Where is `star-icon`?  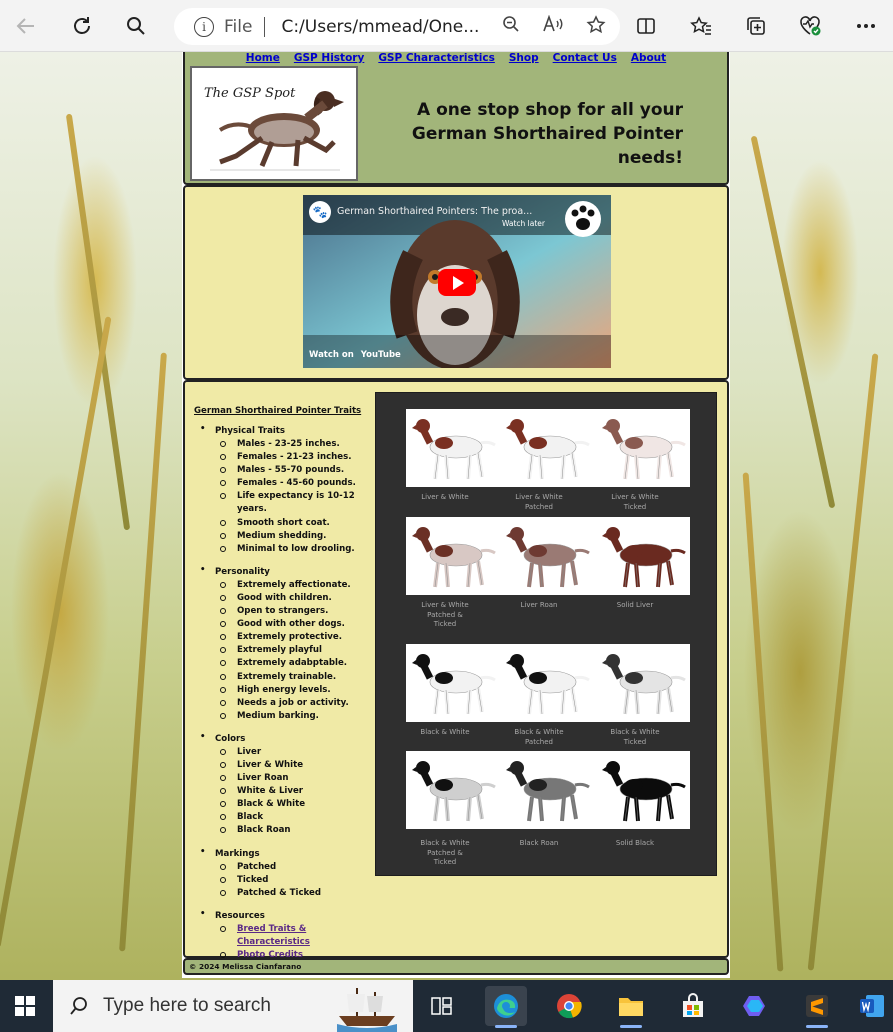 star-icon is located at coordinates (596, 27).